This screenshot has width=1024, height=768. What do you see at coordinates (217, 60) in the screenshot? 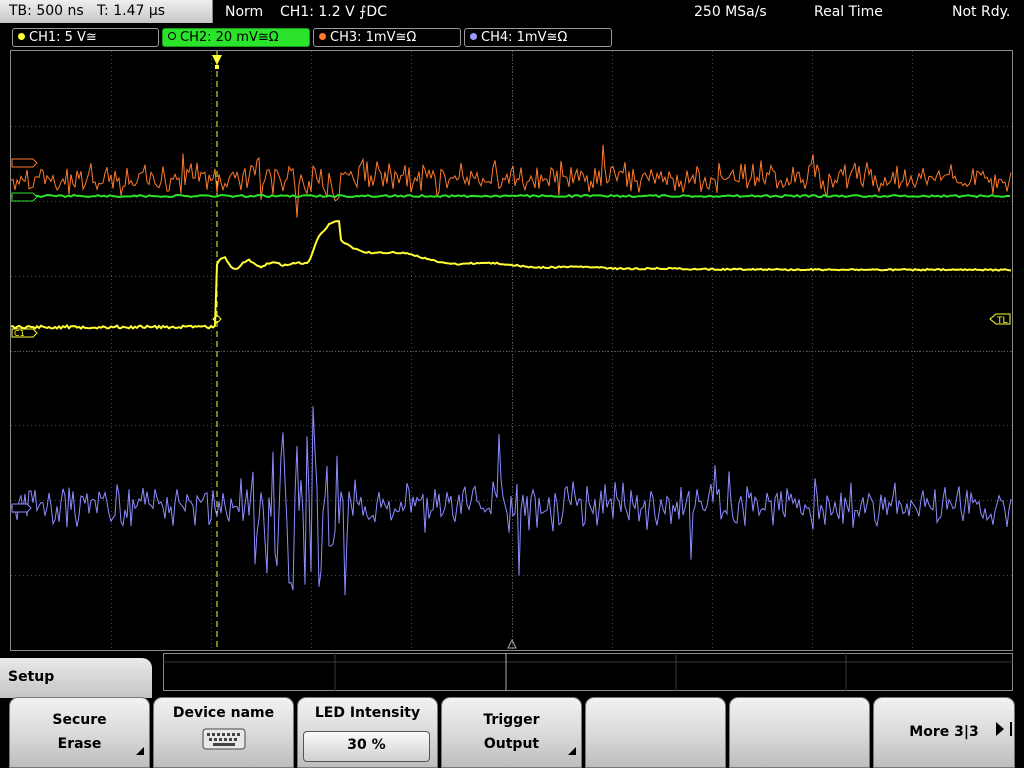
I see `trigger-position-marker` at bounding box center [217, 60].